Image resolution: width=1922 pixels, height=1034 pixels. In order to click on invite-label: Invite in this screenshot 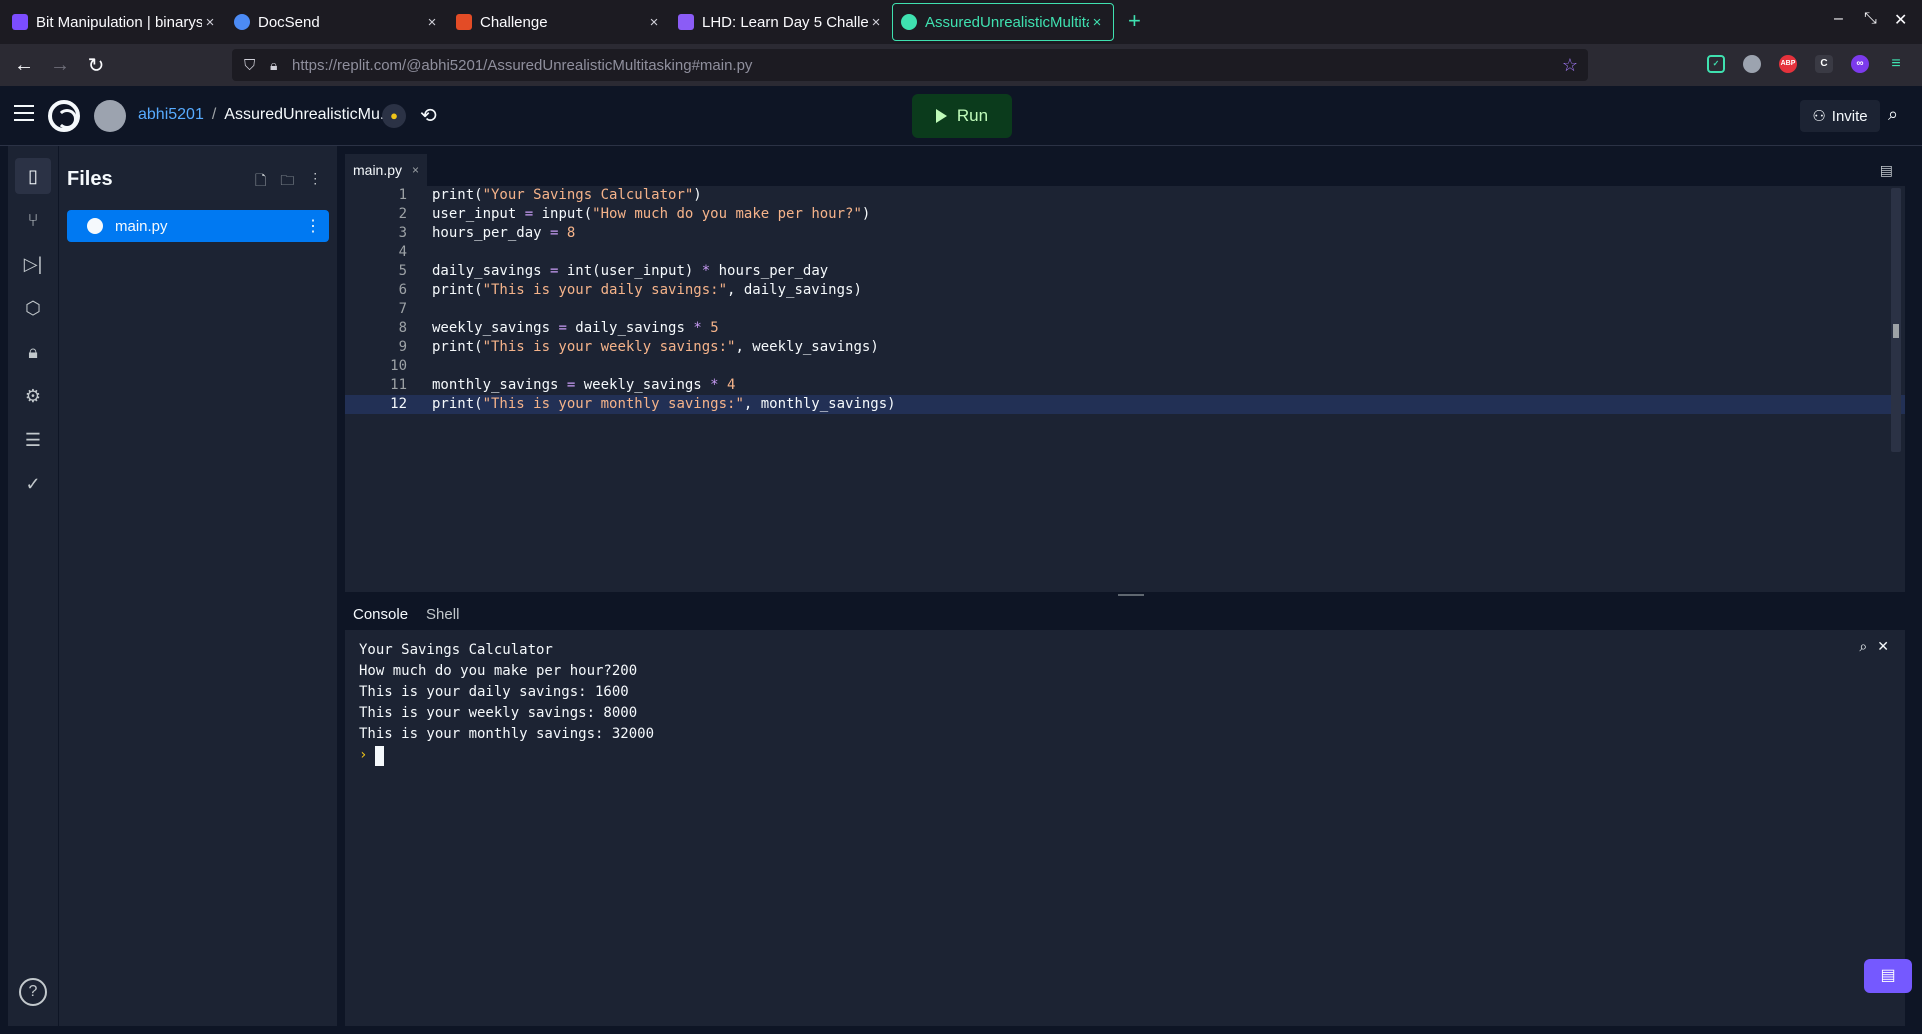, I will do `click(1849, 116)`.